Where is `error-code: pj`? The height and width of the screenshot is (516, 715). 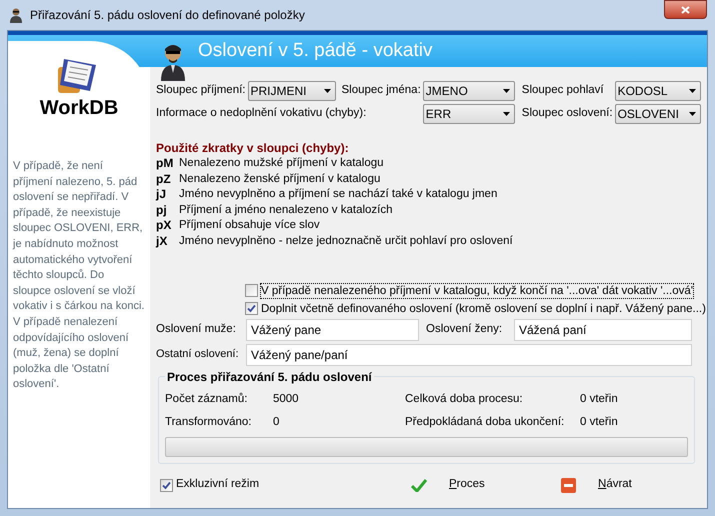 error-code: pj is located at coordinates (162, 210).